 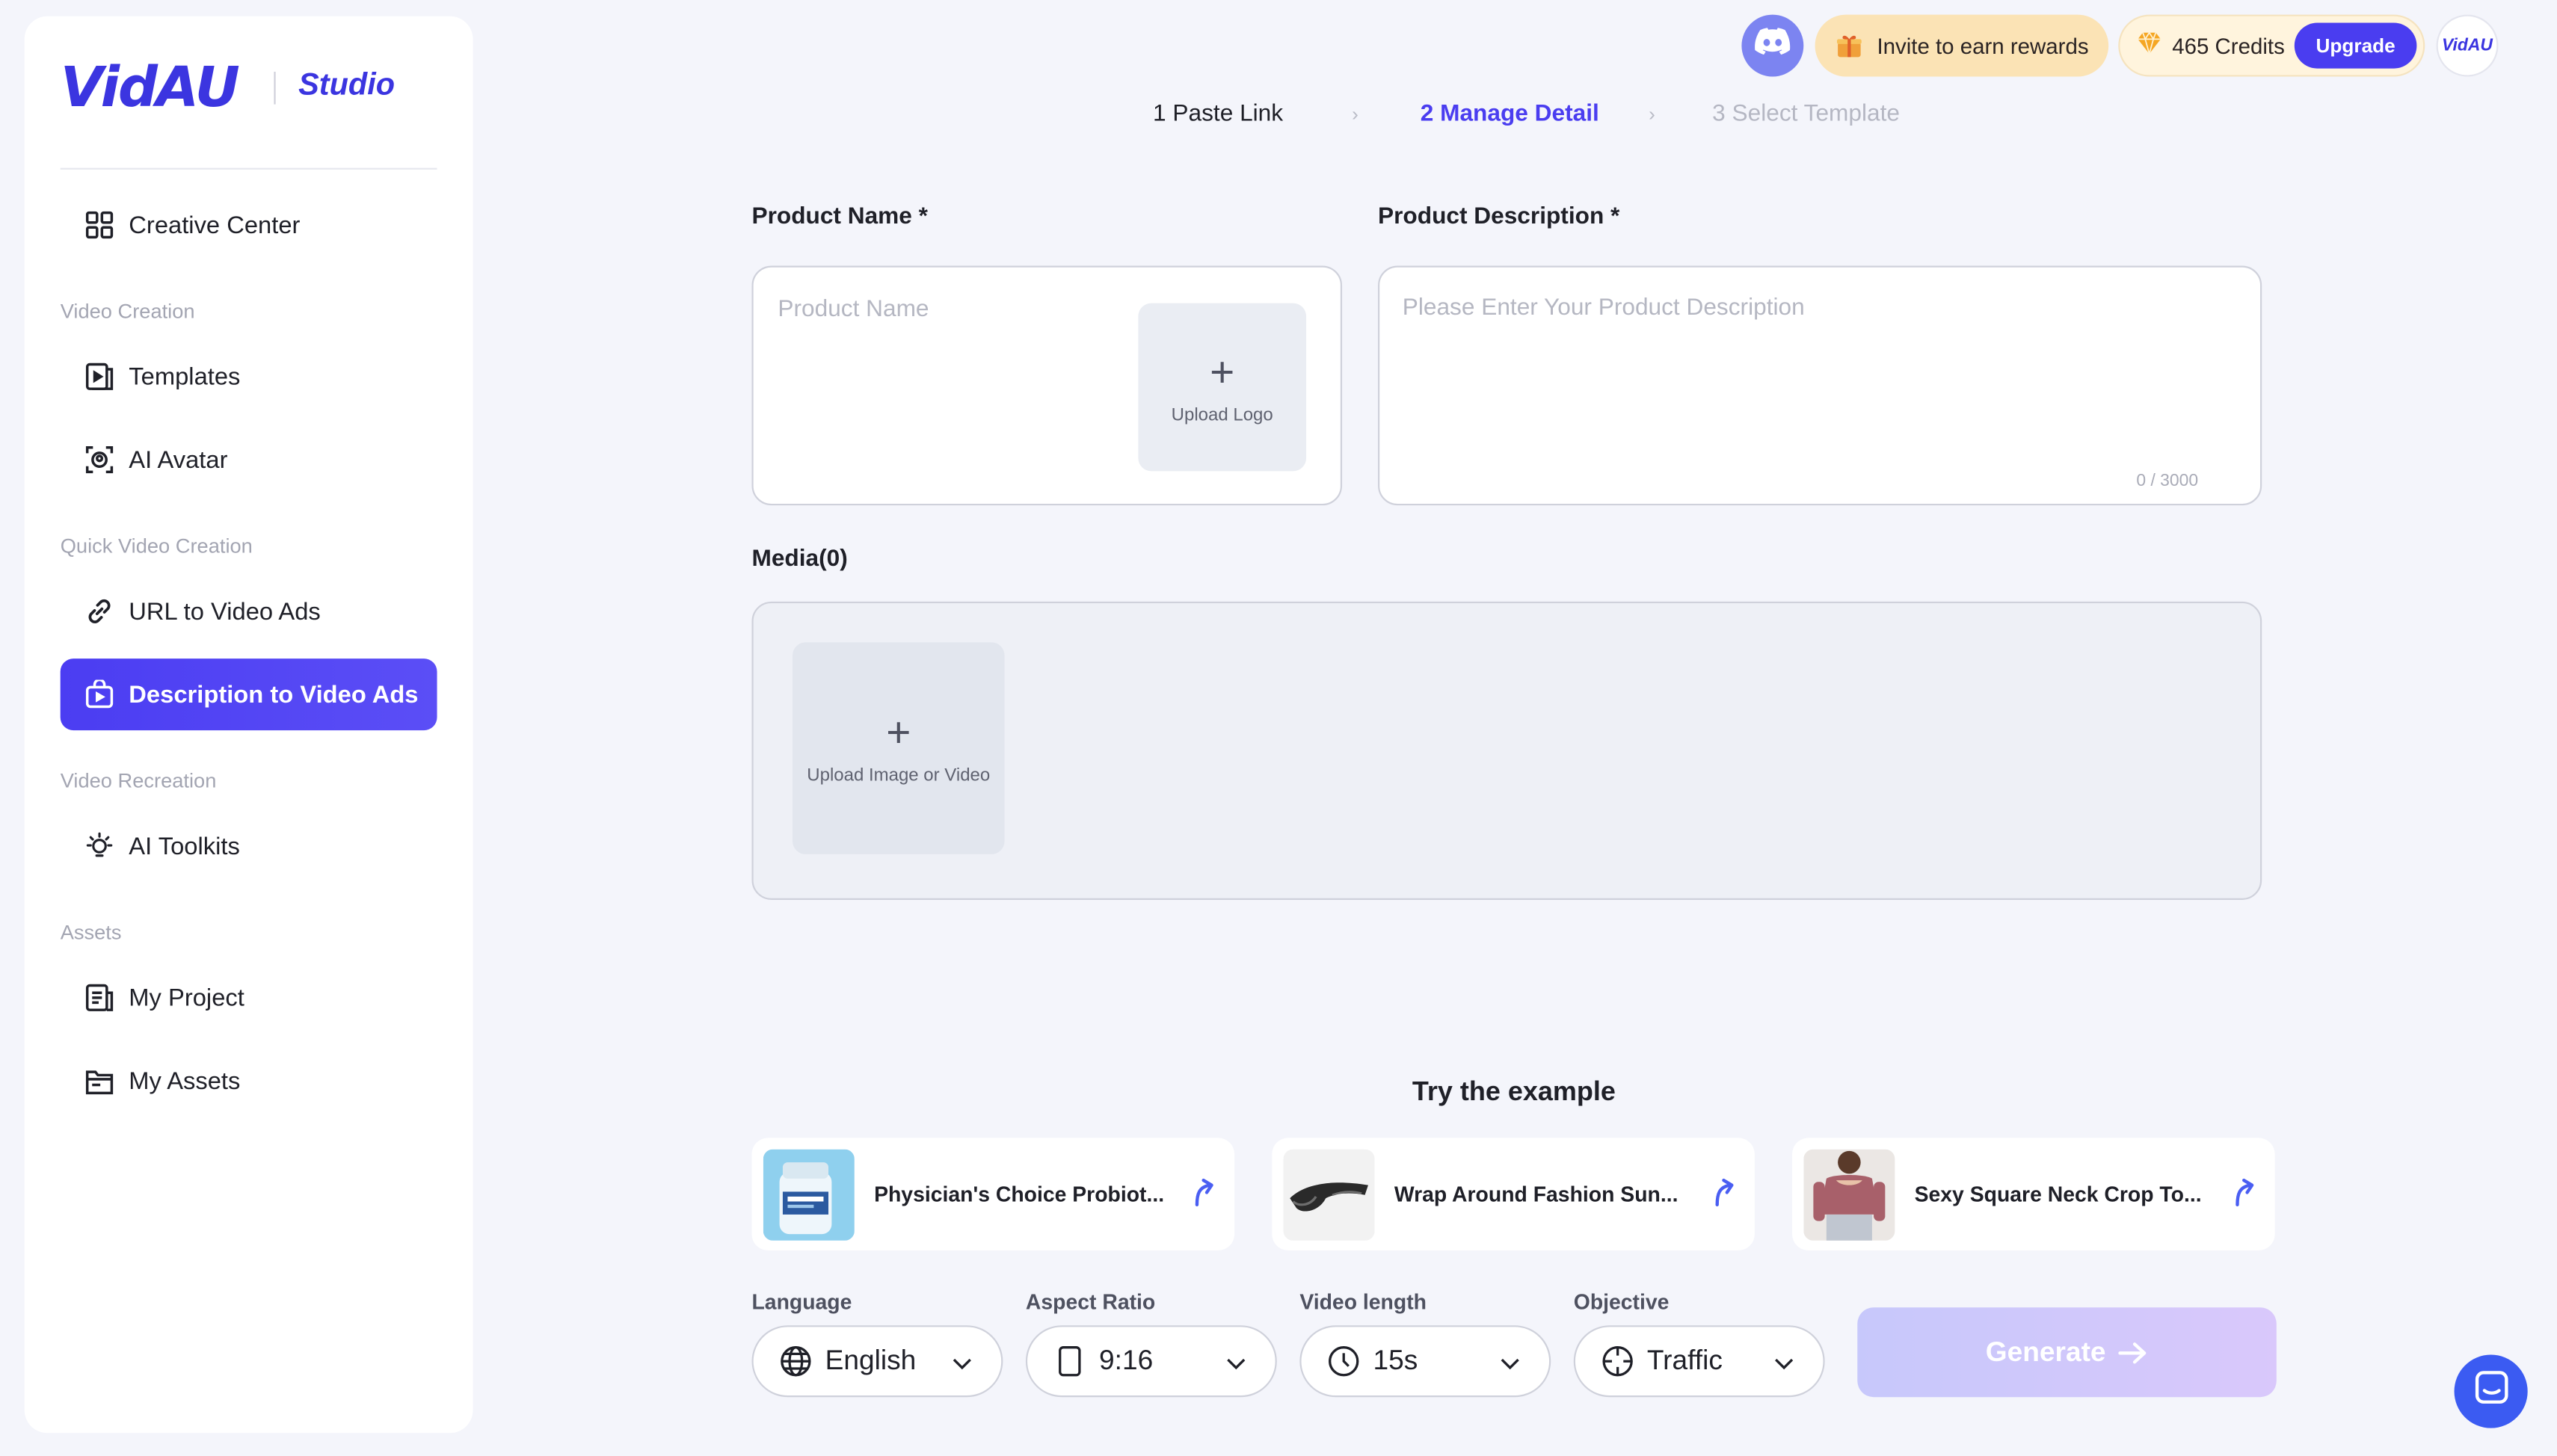 What do you see at coordinates (249, 1081) in the screenshot?
I see `sidebar-item-my-assets: My Assets` at bounding box center [249, 1081].